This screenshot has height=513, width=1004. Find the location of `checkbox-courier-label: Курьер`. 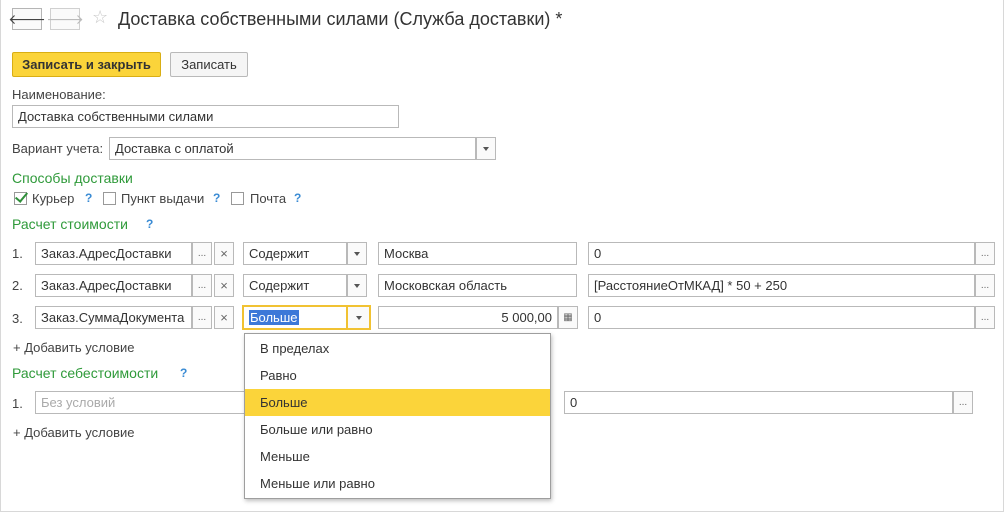

checkbox-courier-label: Курьер is located at coordinates (53, 198).